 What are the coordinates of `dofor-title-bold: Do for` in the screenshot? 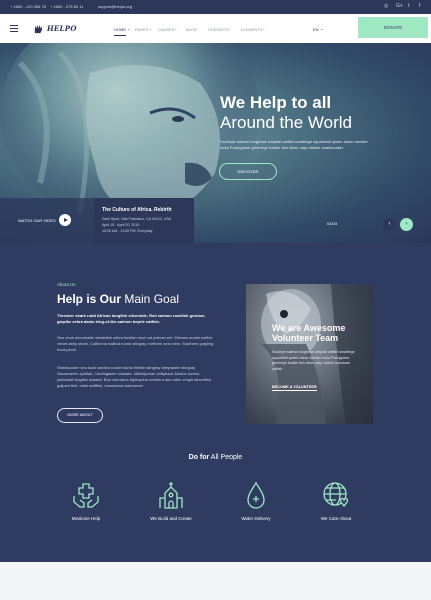 It's located at (199, 457).